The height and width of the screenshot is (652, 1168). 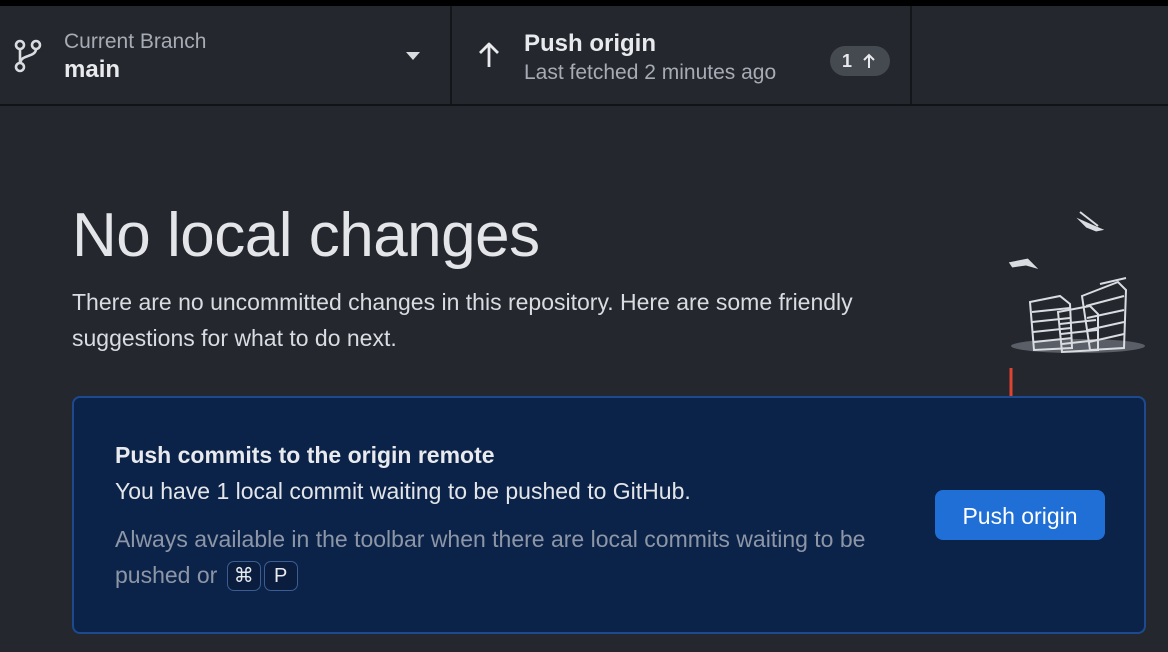 I want to click on shortcut-key-command: ⌘, so click(x=243, y=576).